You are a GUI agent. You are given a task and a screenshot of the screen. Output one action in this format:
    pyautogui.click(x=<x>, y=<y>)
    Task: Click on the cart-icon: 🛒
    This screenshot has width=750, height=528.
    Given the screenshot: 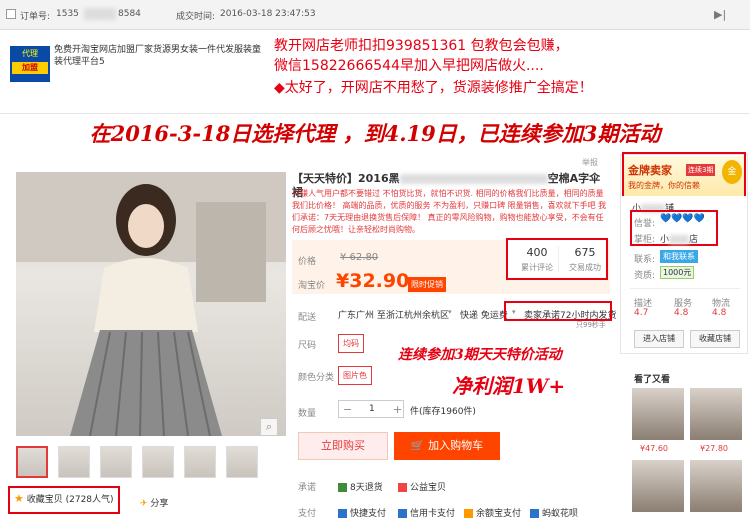 What is the action you would take?
    pyautogui.click(x=417, y=445)
    